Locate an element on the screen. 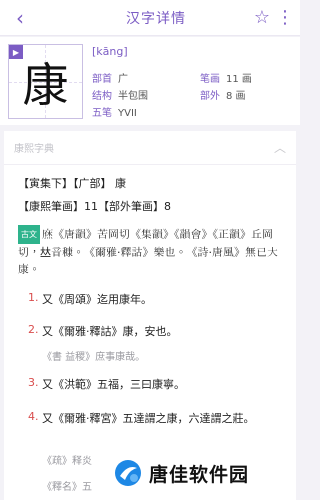 This screenshot has width=320, height=500. outside-strokes-field: 部外 8 画 is located at coordinates (223, 94).